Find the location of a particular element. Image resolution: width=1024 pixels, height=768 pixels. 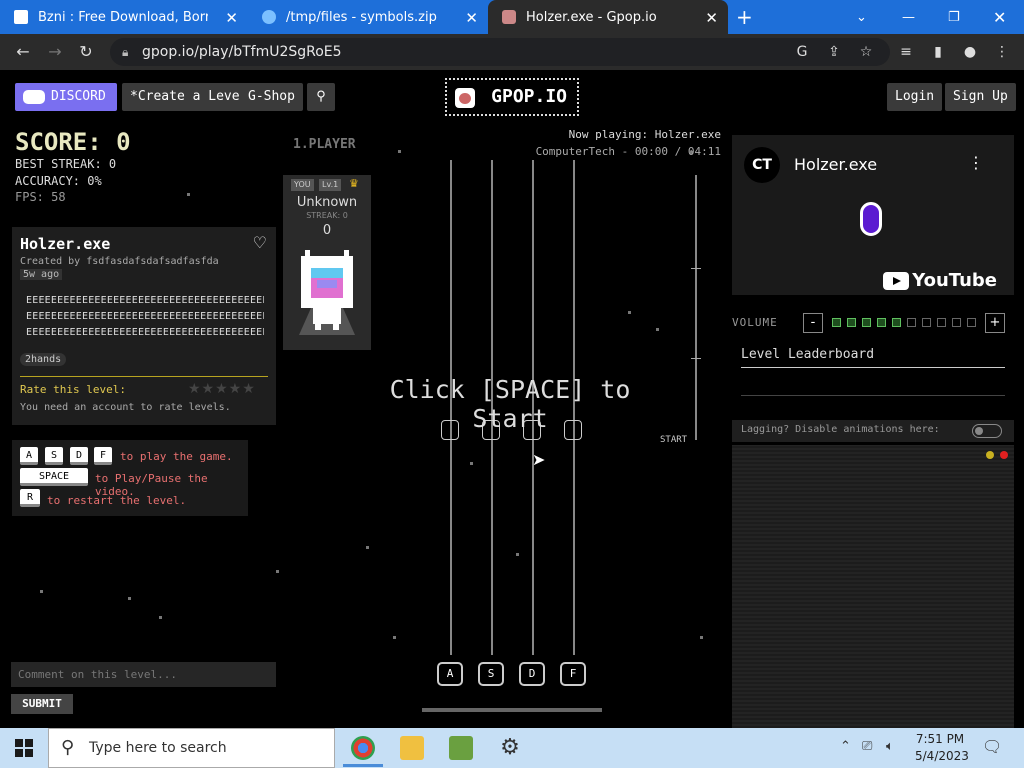

tray-chevron-icon: ⌃ is located at coordinates (845, 746).